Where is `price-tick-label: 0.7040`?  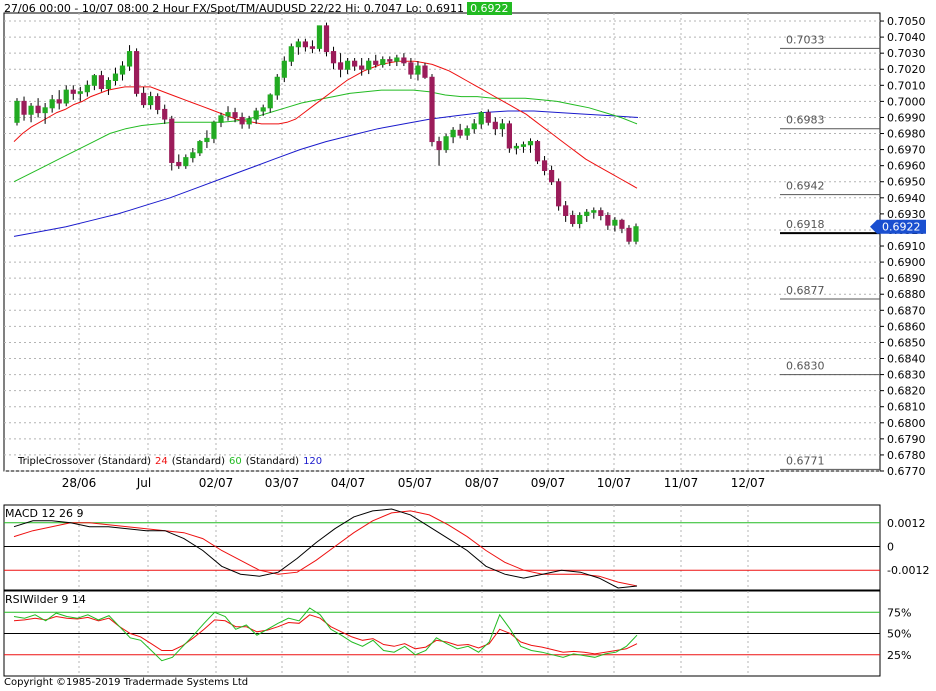
price-tick-label: 0.7040 is located at coordinates (906, 37).